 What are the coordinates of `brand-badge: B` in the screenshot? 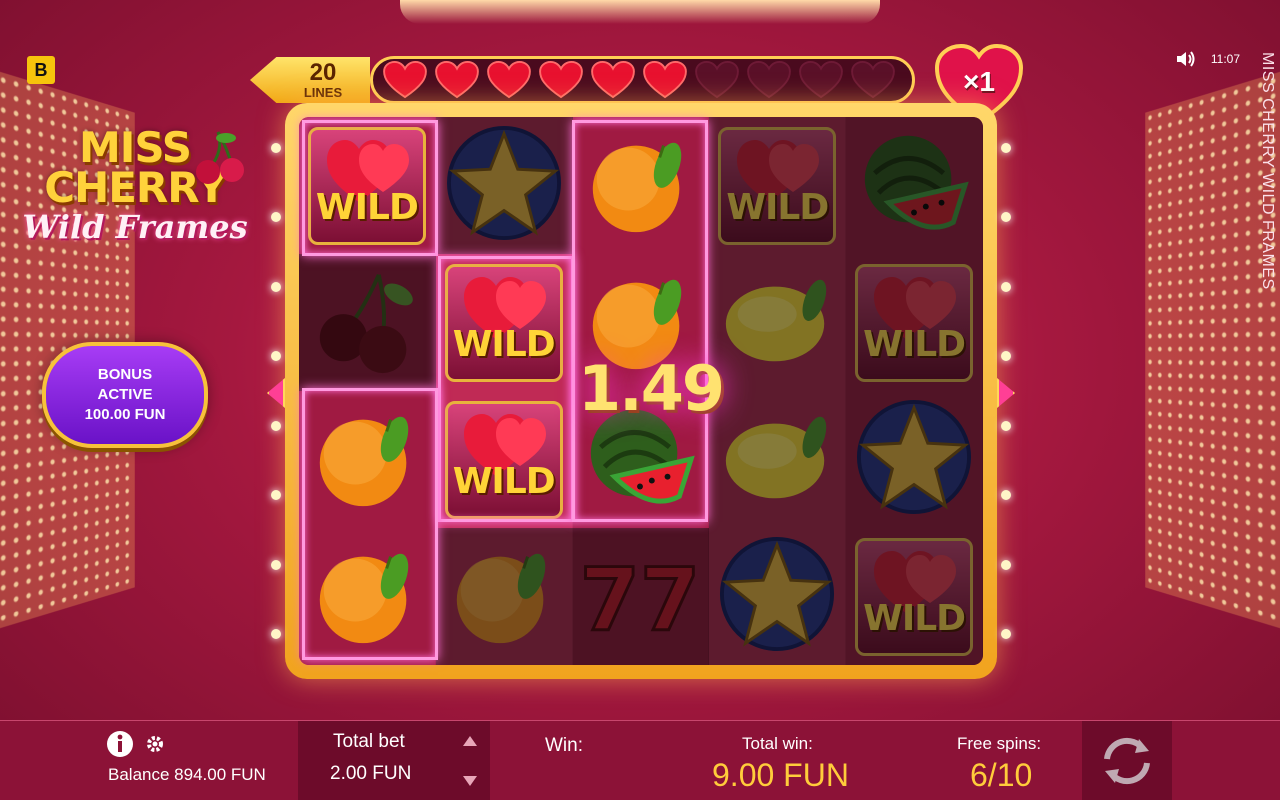 It's located at (41, 70).